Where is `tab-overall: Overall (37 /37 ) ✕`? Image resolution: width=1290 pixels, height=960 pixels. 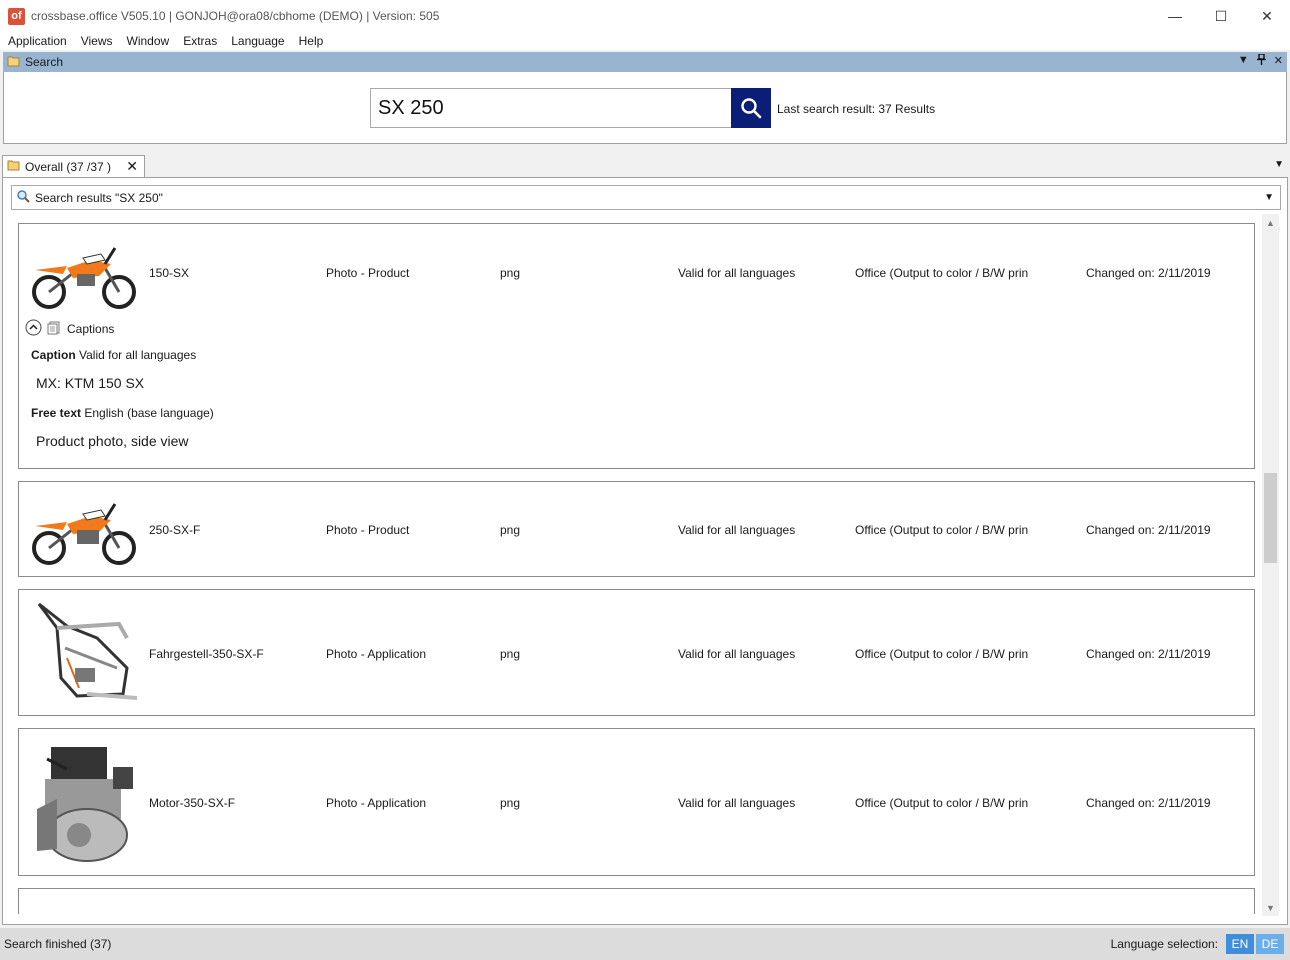 tab-overall: Overall (37 /37 ) ✕ is located at coordinates (73, 166).